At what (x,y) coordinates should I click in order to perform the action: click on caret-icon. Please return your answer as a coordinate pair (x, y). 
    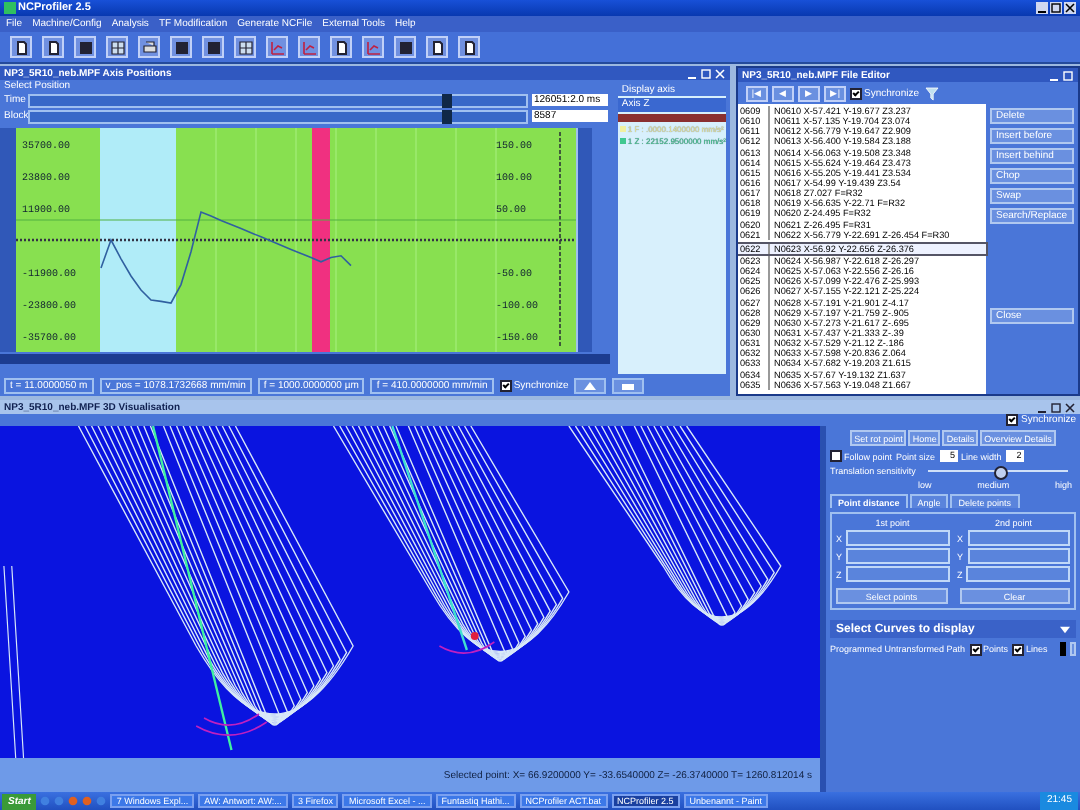
    Looking at the image, I should click on (1065, 629).